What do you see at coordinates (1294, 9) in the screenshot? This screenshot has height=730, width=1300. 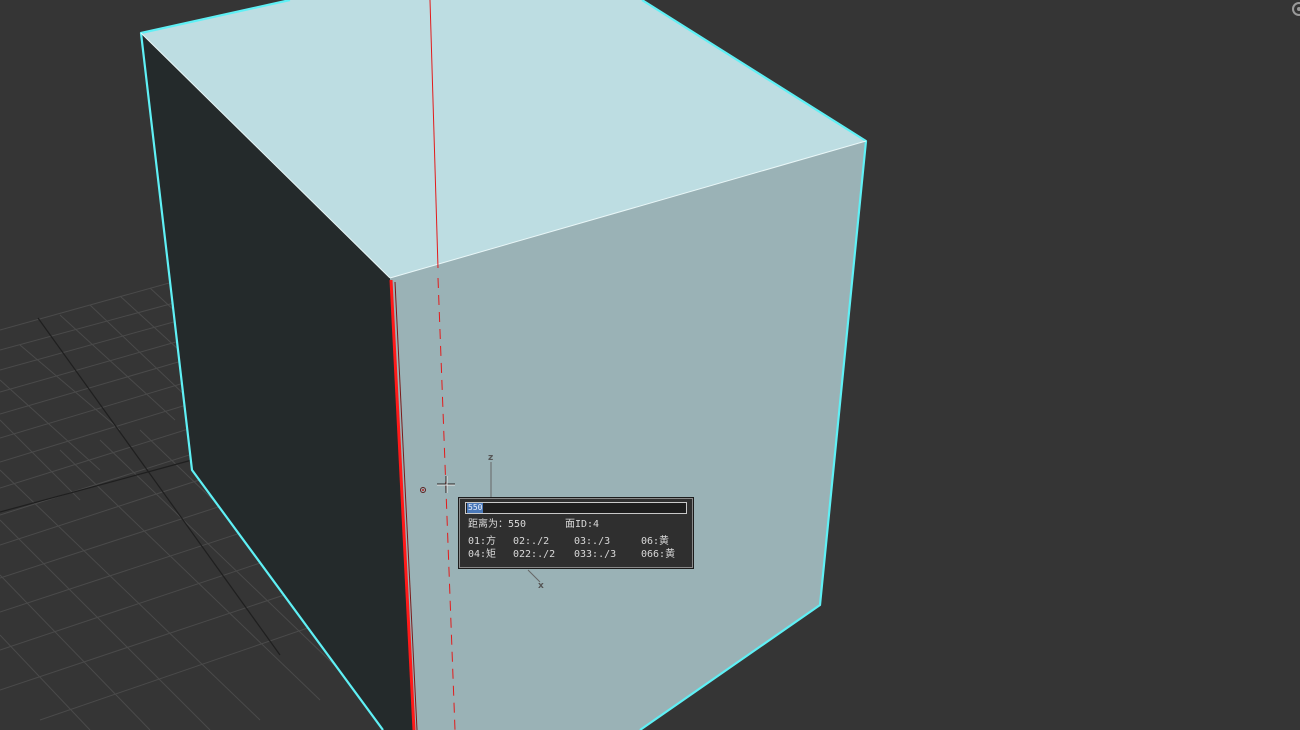 I see `viewport-settings-icon` at bounding box center [1294, 9].